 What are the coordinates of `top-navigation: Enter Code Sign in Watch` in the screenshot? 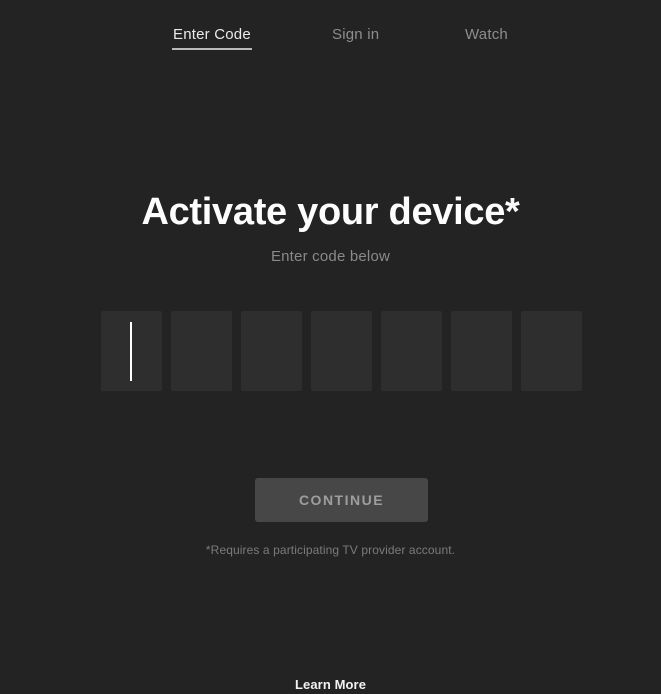 It's located at (330, 39).